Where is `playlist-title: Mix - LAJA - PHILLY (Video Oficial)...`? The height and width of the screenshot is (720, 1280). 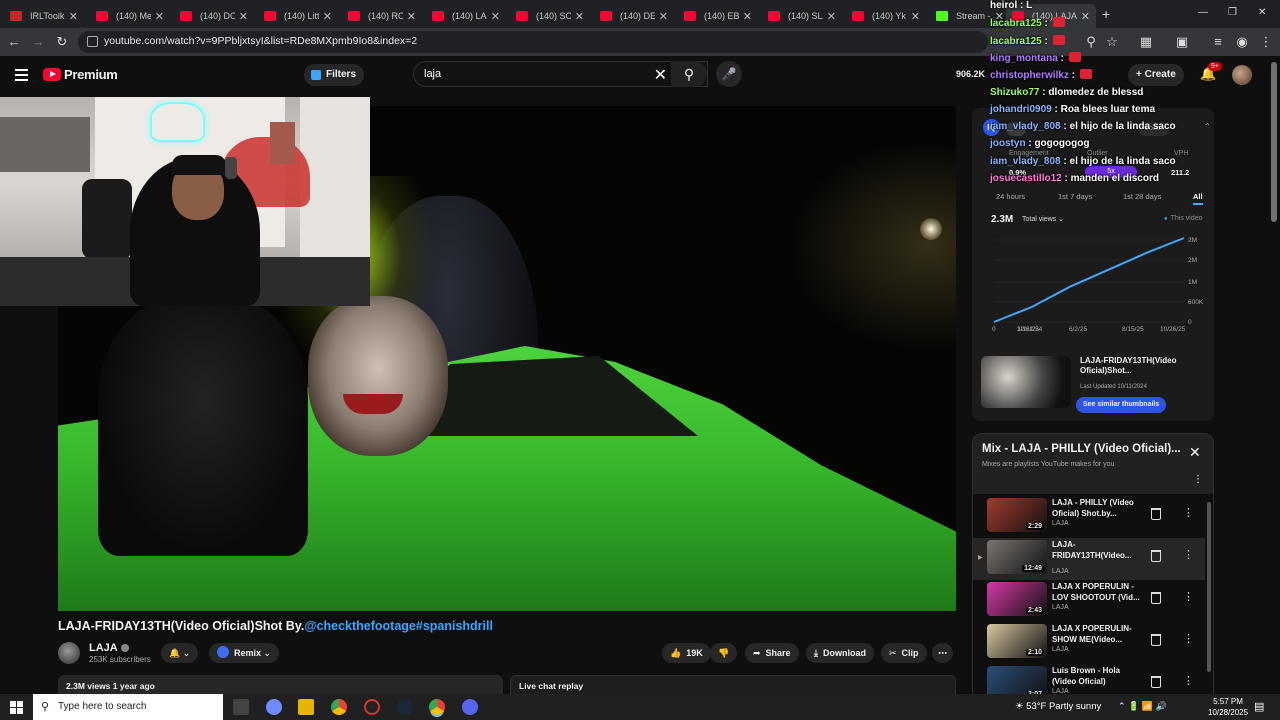 playlist-title: Mix - LAJA - PHILLY (Video Oficial)... is located at coordinates (1082, 449).